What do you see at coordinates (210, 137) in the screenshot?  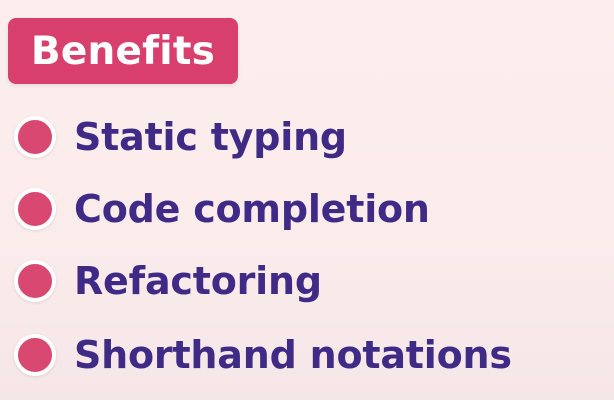 I see `benefit-label: Static typing` at bounding box center [210, 137].